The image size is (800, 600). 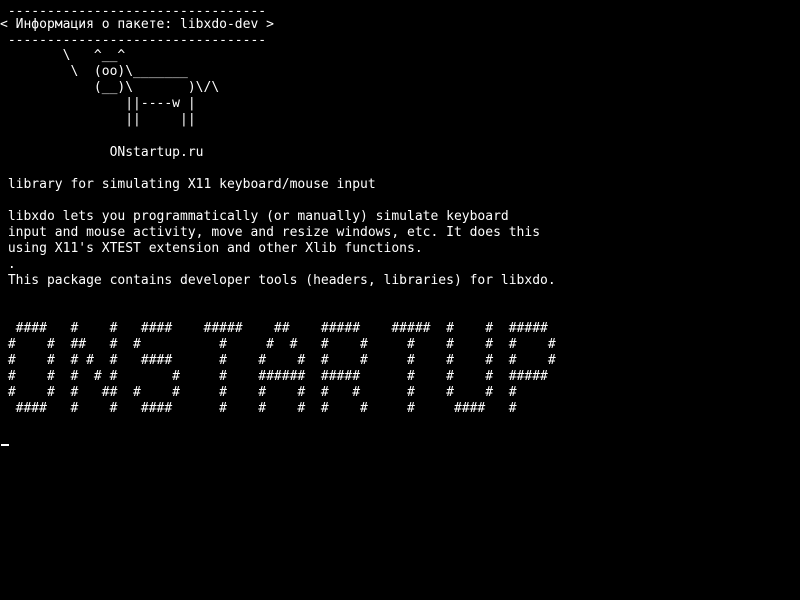 What do you see at coordinates (98, 103) in the screenshot?
I see `cow-art-line-4: ||----w |` at bounding box center [98, 103].